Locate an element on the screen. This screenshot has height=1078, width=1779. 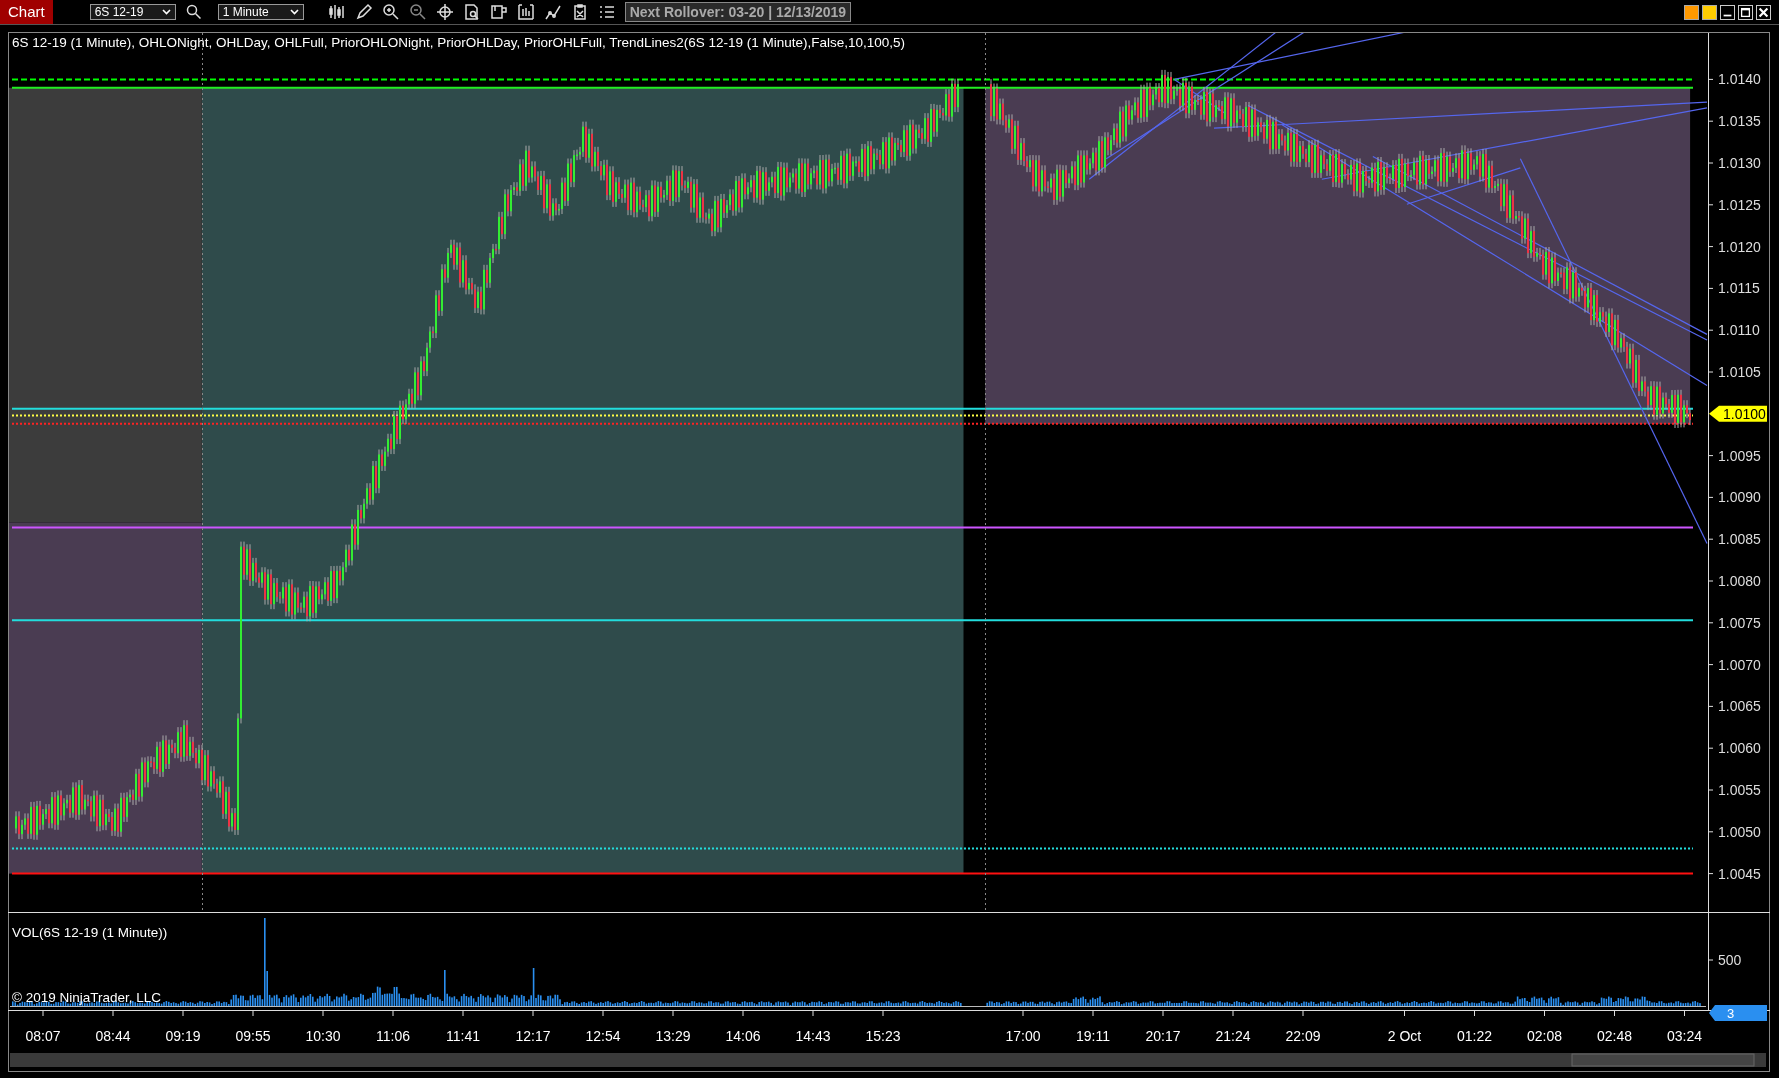
panel-icon is located at coordinates (498, 12).